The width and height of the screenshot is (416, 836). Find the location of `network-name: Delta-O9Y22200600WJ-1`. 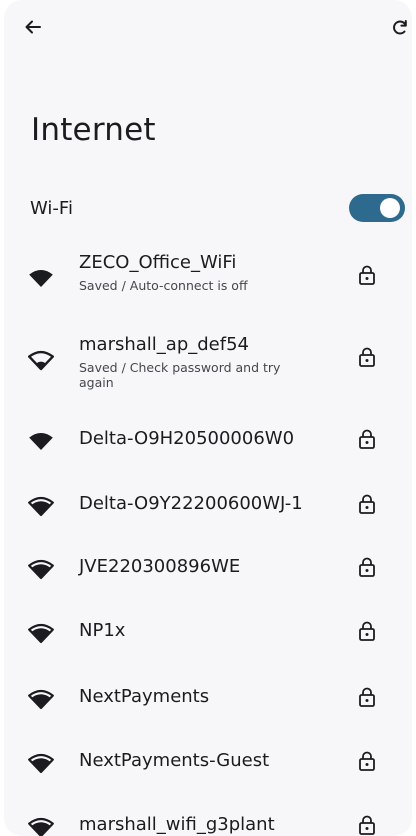

network-name: Delta-O9Y22200600WJ-1 is located at coordinates (191, 503).